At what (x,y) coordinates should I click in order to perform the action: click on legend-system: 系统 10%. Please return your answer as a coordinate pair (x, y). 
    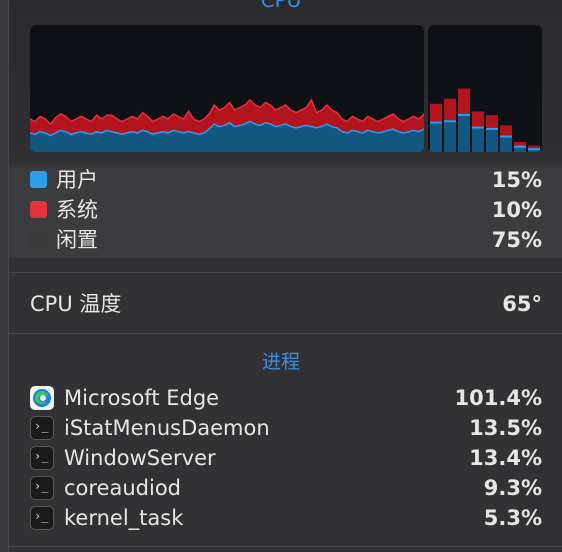
    Looking at the image, I should click on (286, 210).